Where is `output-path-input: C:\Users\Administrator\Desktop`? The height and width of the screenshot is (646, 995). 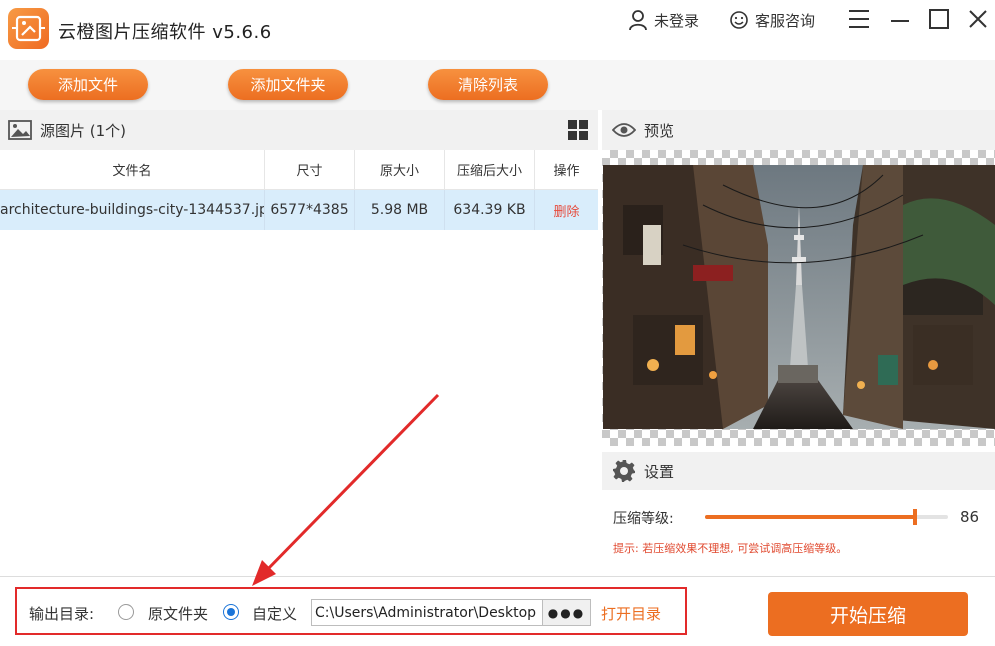 output-path-input: C:\Users\Administrator\Desktop is located at coordinates (427, 612).